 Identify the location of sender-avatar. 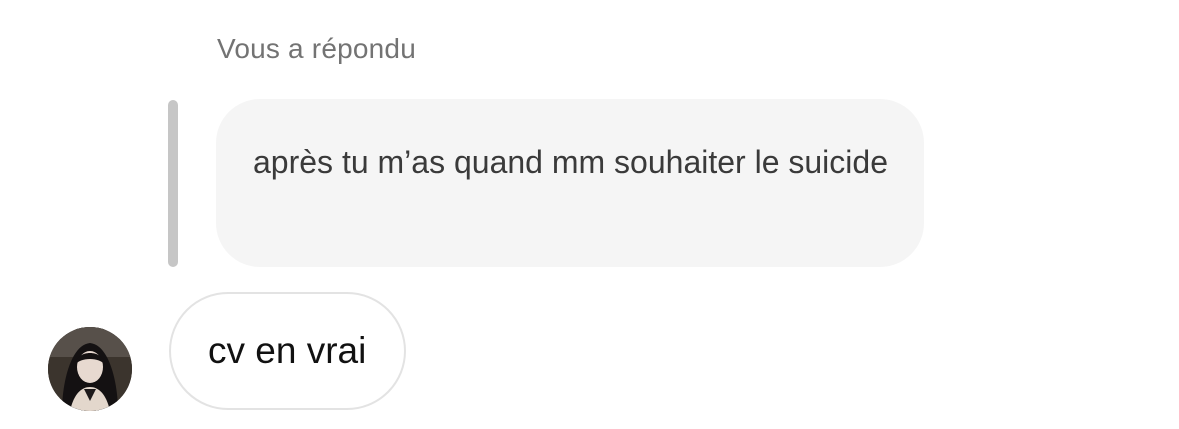
(90, 369).